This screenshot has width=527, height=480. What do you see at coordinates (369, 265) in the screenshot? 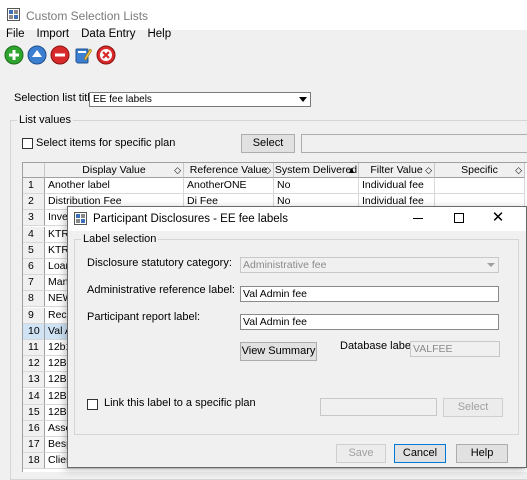
I see `category-combo: Administrative fee` at bounding box center [369, 265].